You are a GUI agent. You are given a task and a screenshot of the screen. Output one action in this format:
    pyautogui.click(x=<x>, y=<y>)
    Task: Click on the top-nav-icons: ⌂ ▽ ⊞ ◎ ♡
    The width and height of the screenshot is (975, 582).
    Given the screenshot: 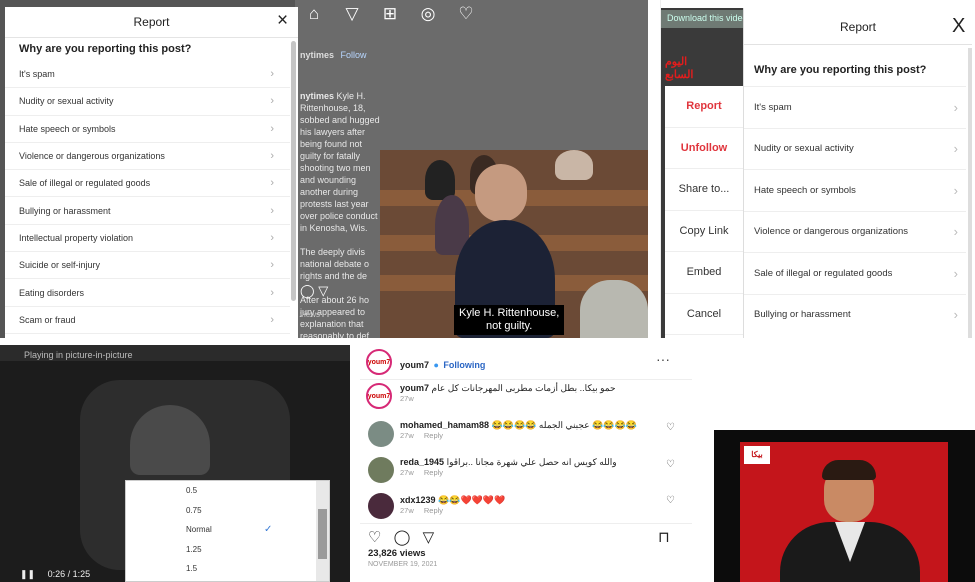 What is the action you would take?
    pyautogui.click(x=390, y=14)
    